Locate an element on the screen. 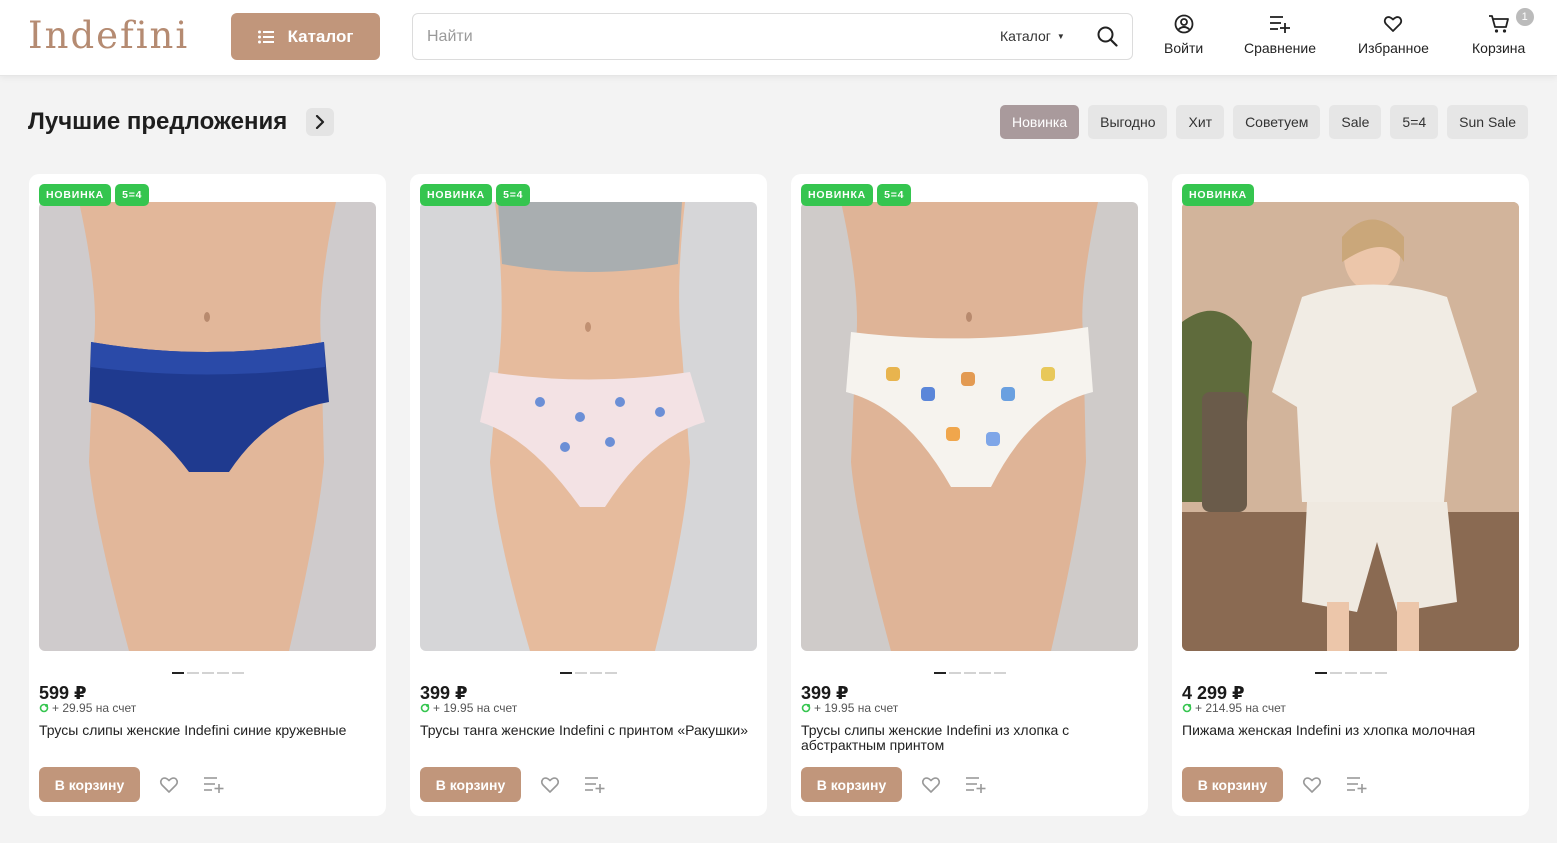 The height and width of the screenshot is (843, 1557). compare-label: Сравнение is located at coordinates (1280, 48).